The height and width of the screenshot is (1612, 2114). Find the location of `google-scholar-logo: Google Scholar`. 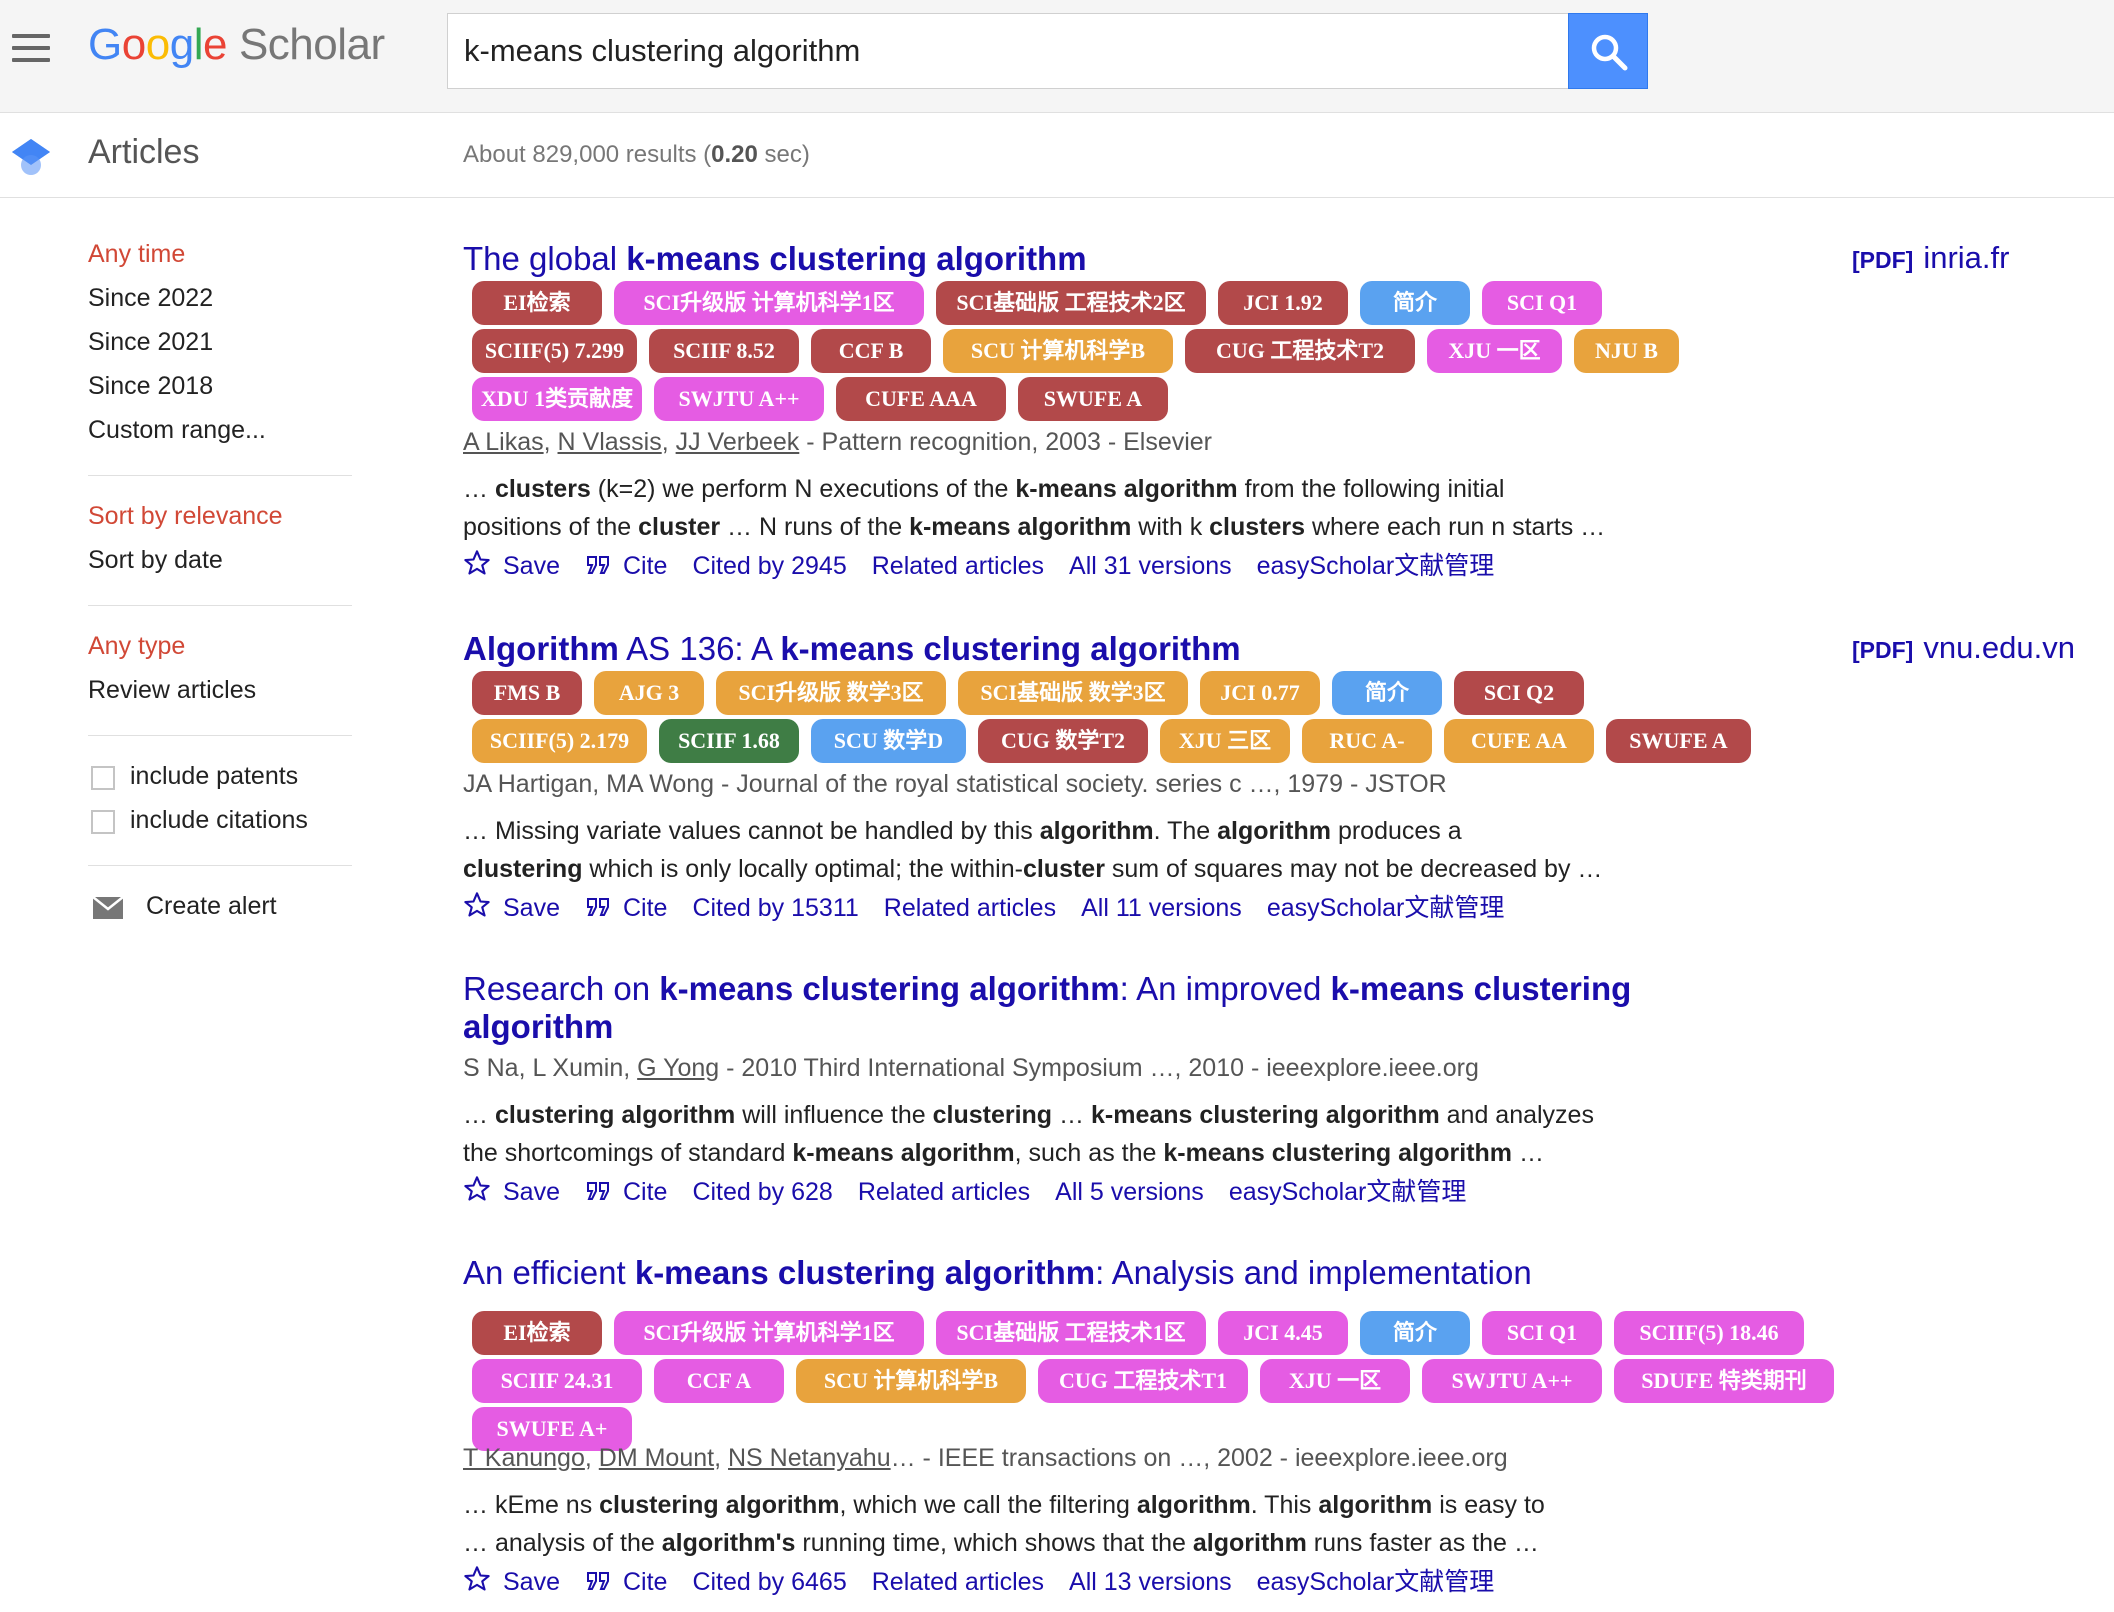

google-scholar-logo: Google Scholar is located at coordinates (236, 45).